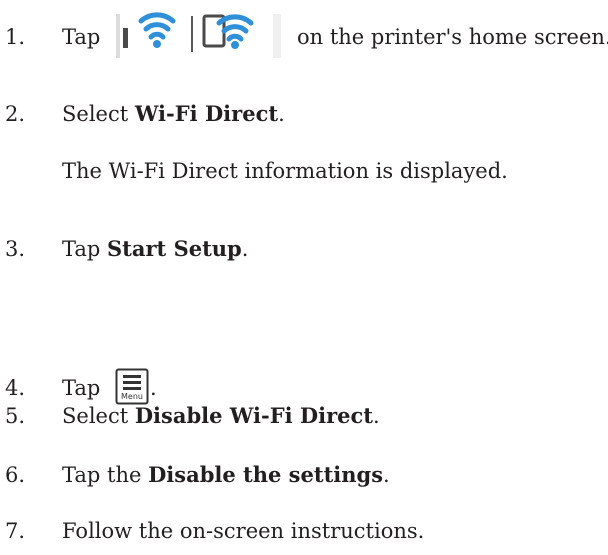  What do you see at coordinates (15, 416) in the screenshot?
I see `step-number: 5.` at bounding box center [15, 416].